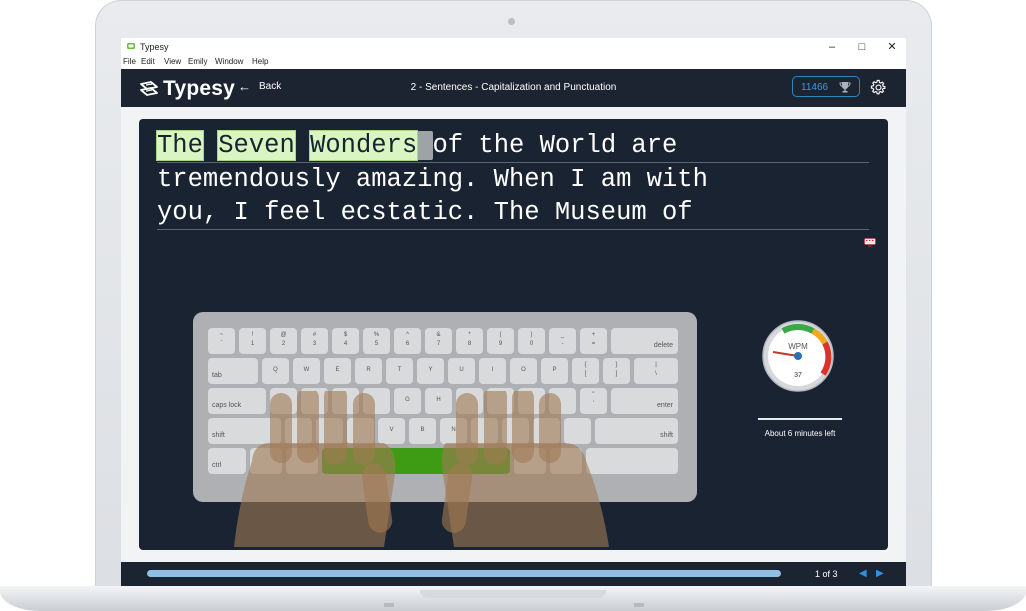 This screenshot has height=611, width=1026. Describe the element at coordinates (283, 341) in the screenshot. I see `key: @2` at that location.